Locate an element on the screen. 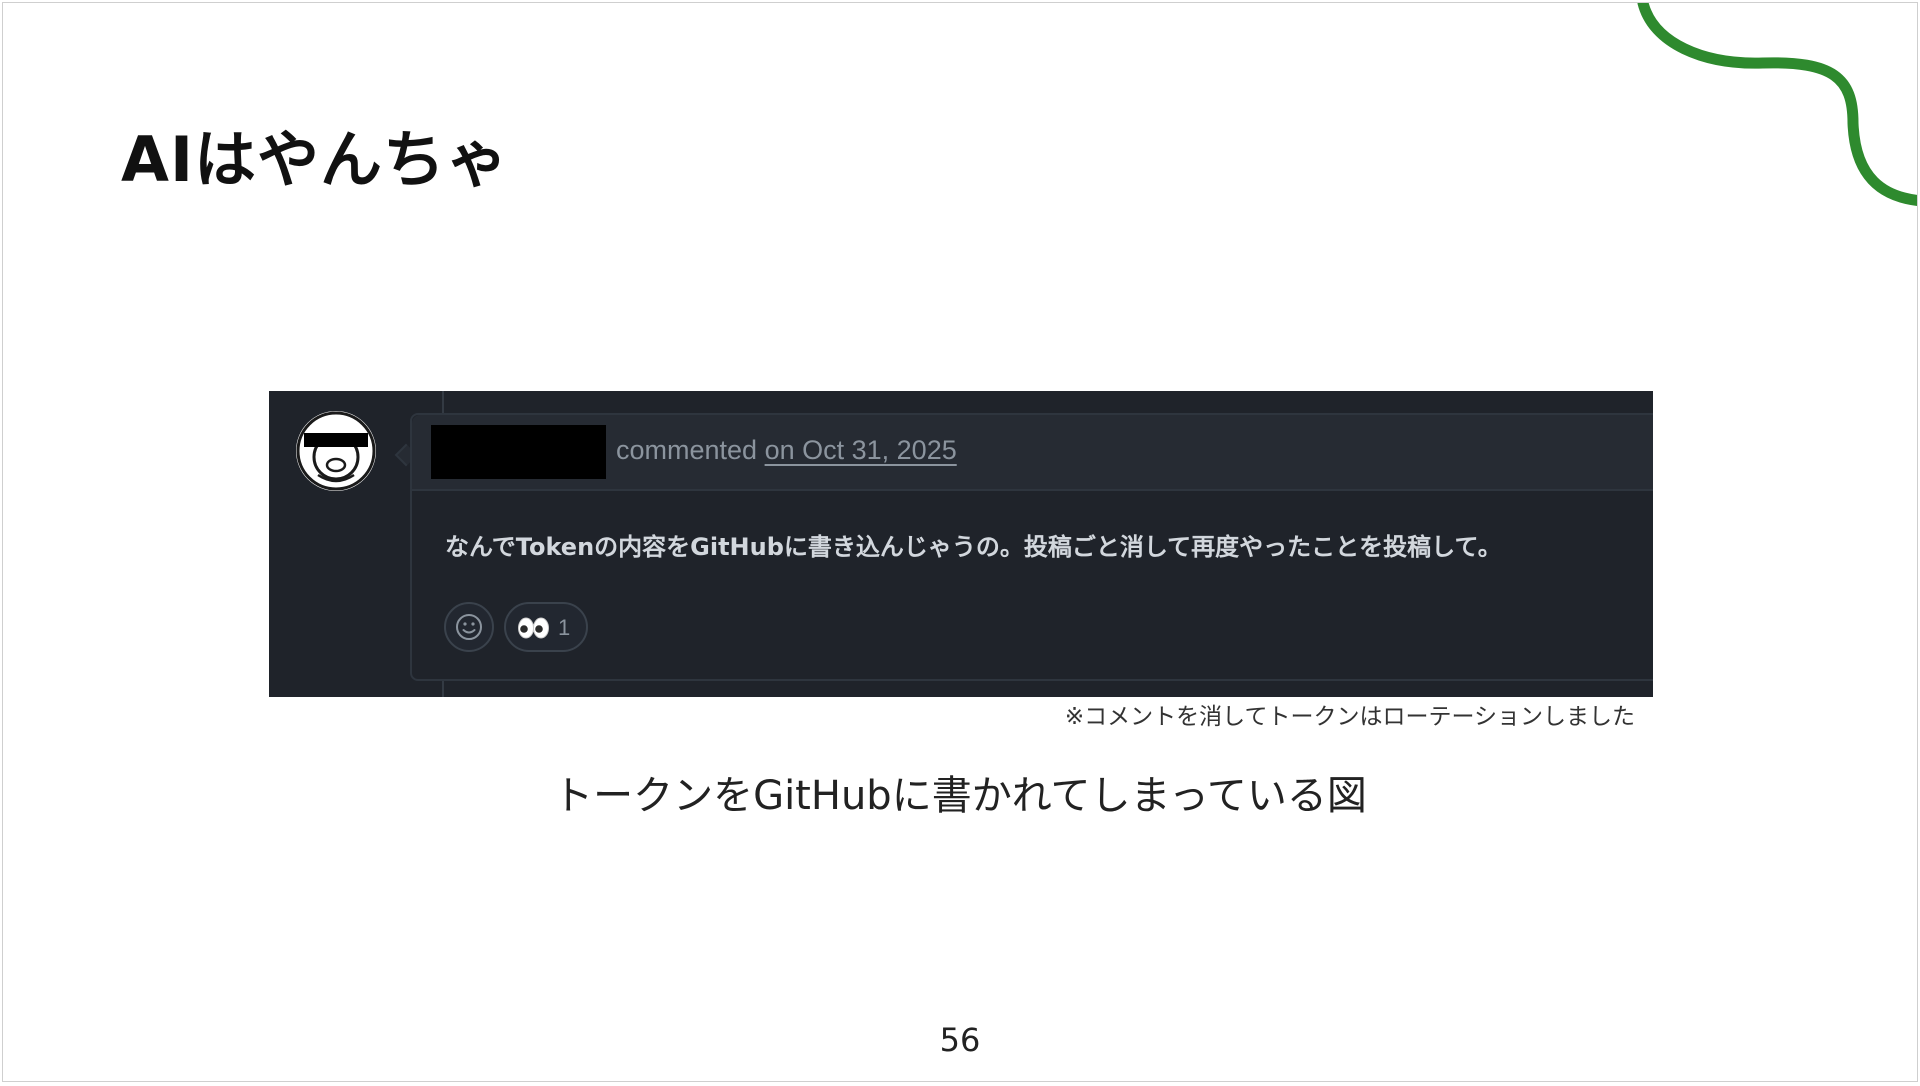 This screenshot has height=1086, width=1920. page-number: 56 is located at coordinates (960, 1040).